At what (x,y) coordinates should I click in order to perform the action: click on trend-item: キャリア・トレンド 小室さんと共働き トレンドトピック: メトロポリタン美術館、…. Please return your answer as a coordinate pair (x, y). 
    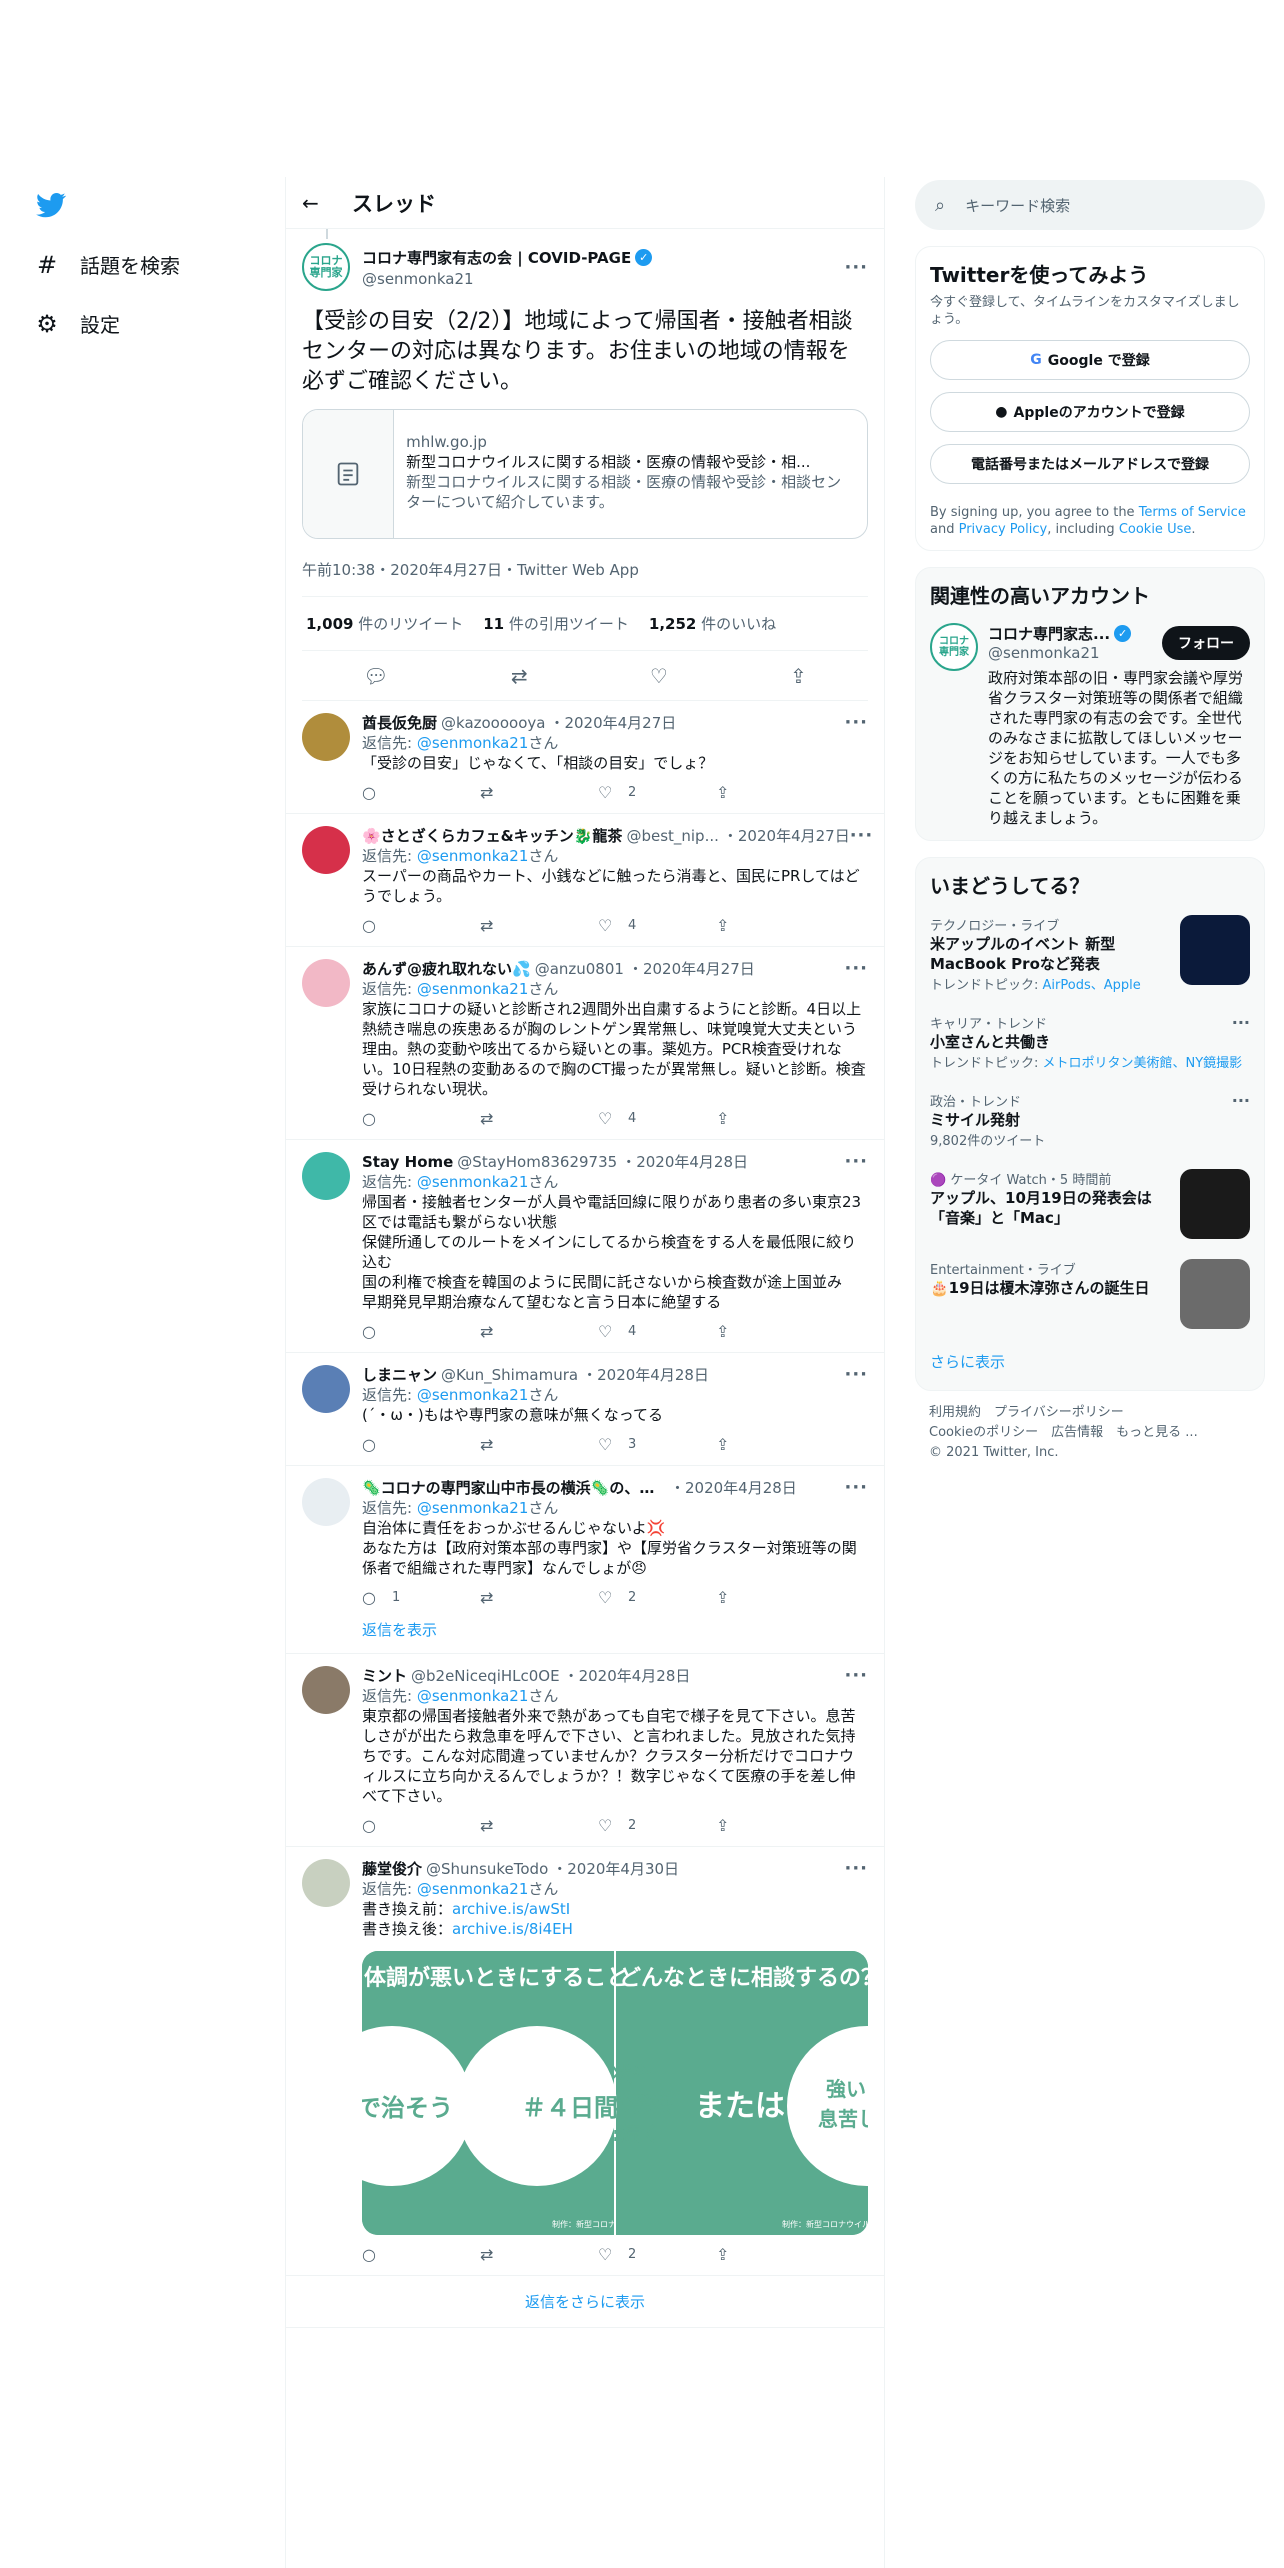
    Looking at the image, I should click on (1090, 1042).